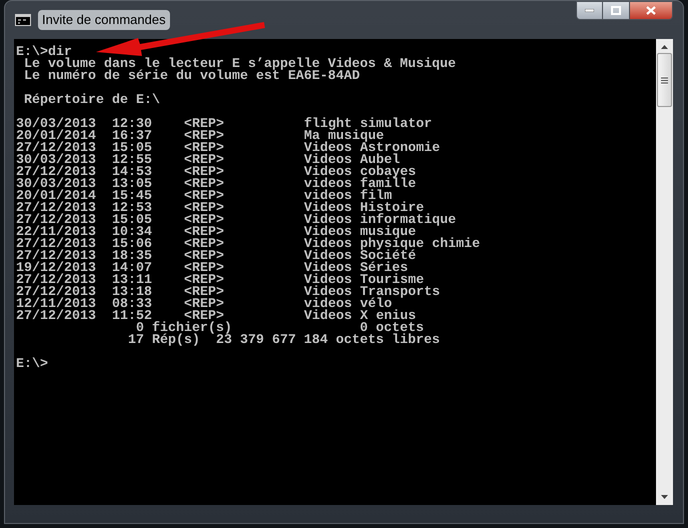 The width and height of the screenshot is (688, 528). What do you see at coordinates (191, 77) in the screenshot?
I see `output-line: Le numéro de série du volume est EA6E-84AD` at bounding box center [191, 77].